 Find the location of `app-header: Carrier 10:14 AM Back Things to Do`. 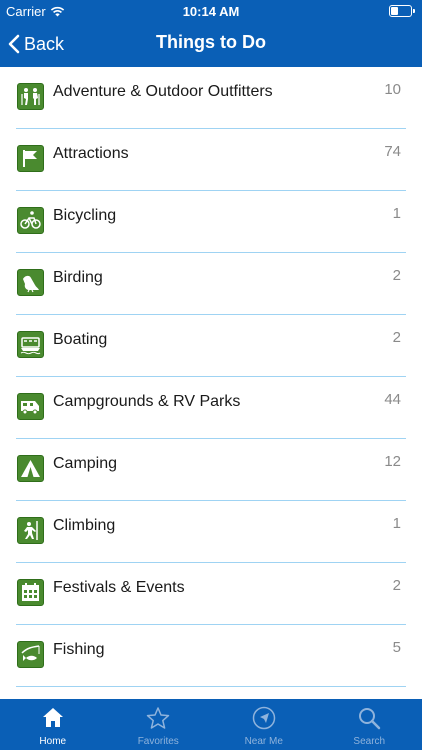

app-header: Carrier 10:14 AM Back Things to Do is located at coordinates (211, 33).